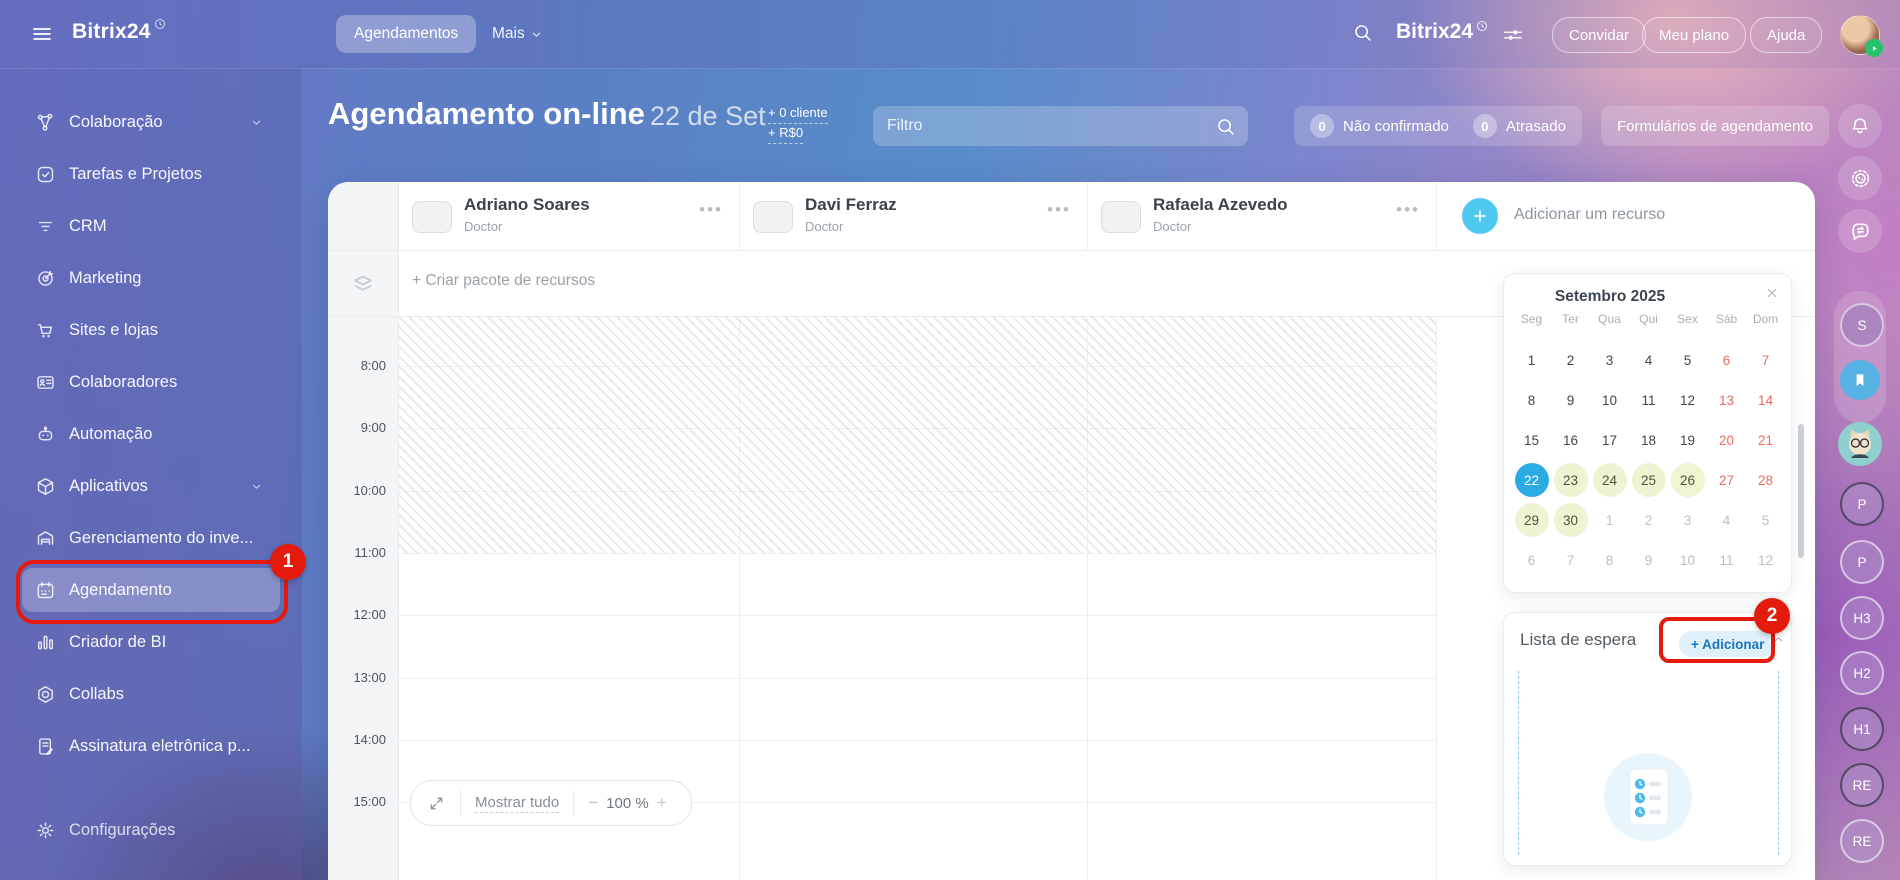 Image resolution: width=1900 pixels, height=880 pixels. I want to click on rail-avatar-re-6: RE, so click(1862, 841).